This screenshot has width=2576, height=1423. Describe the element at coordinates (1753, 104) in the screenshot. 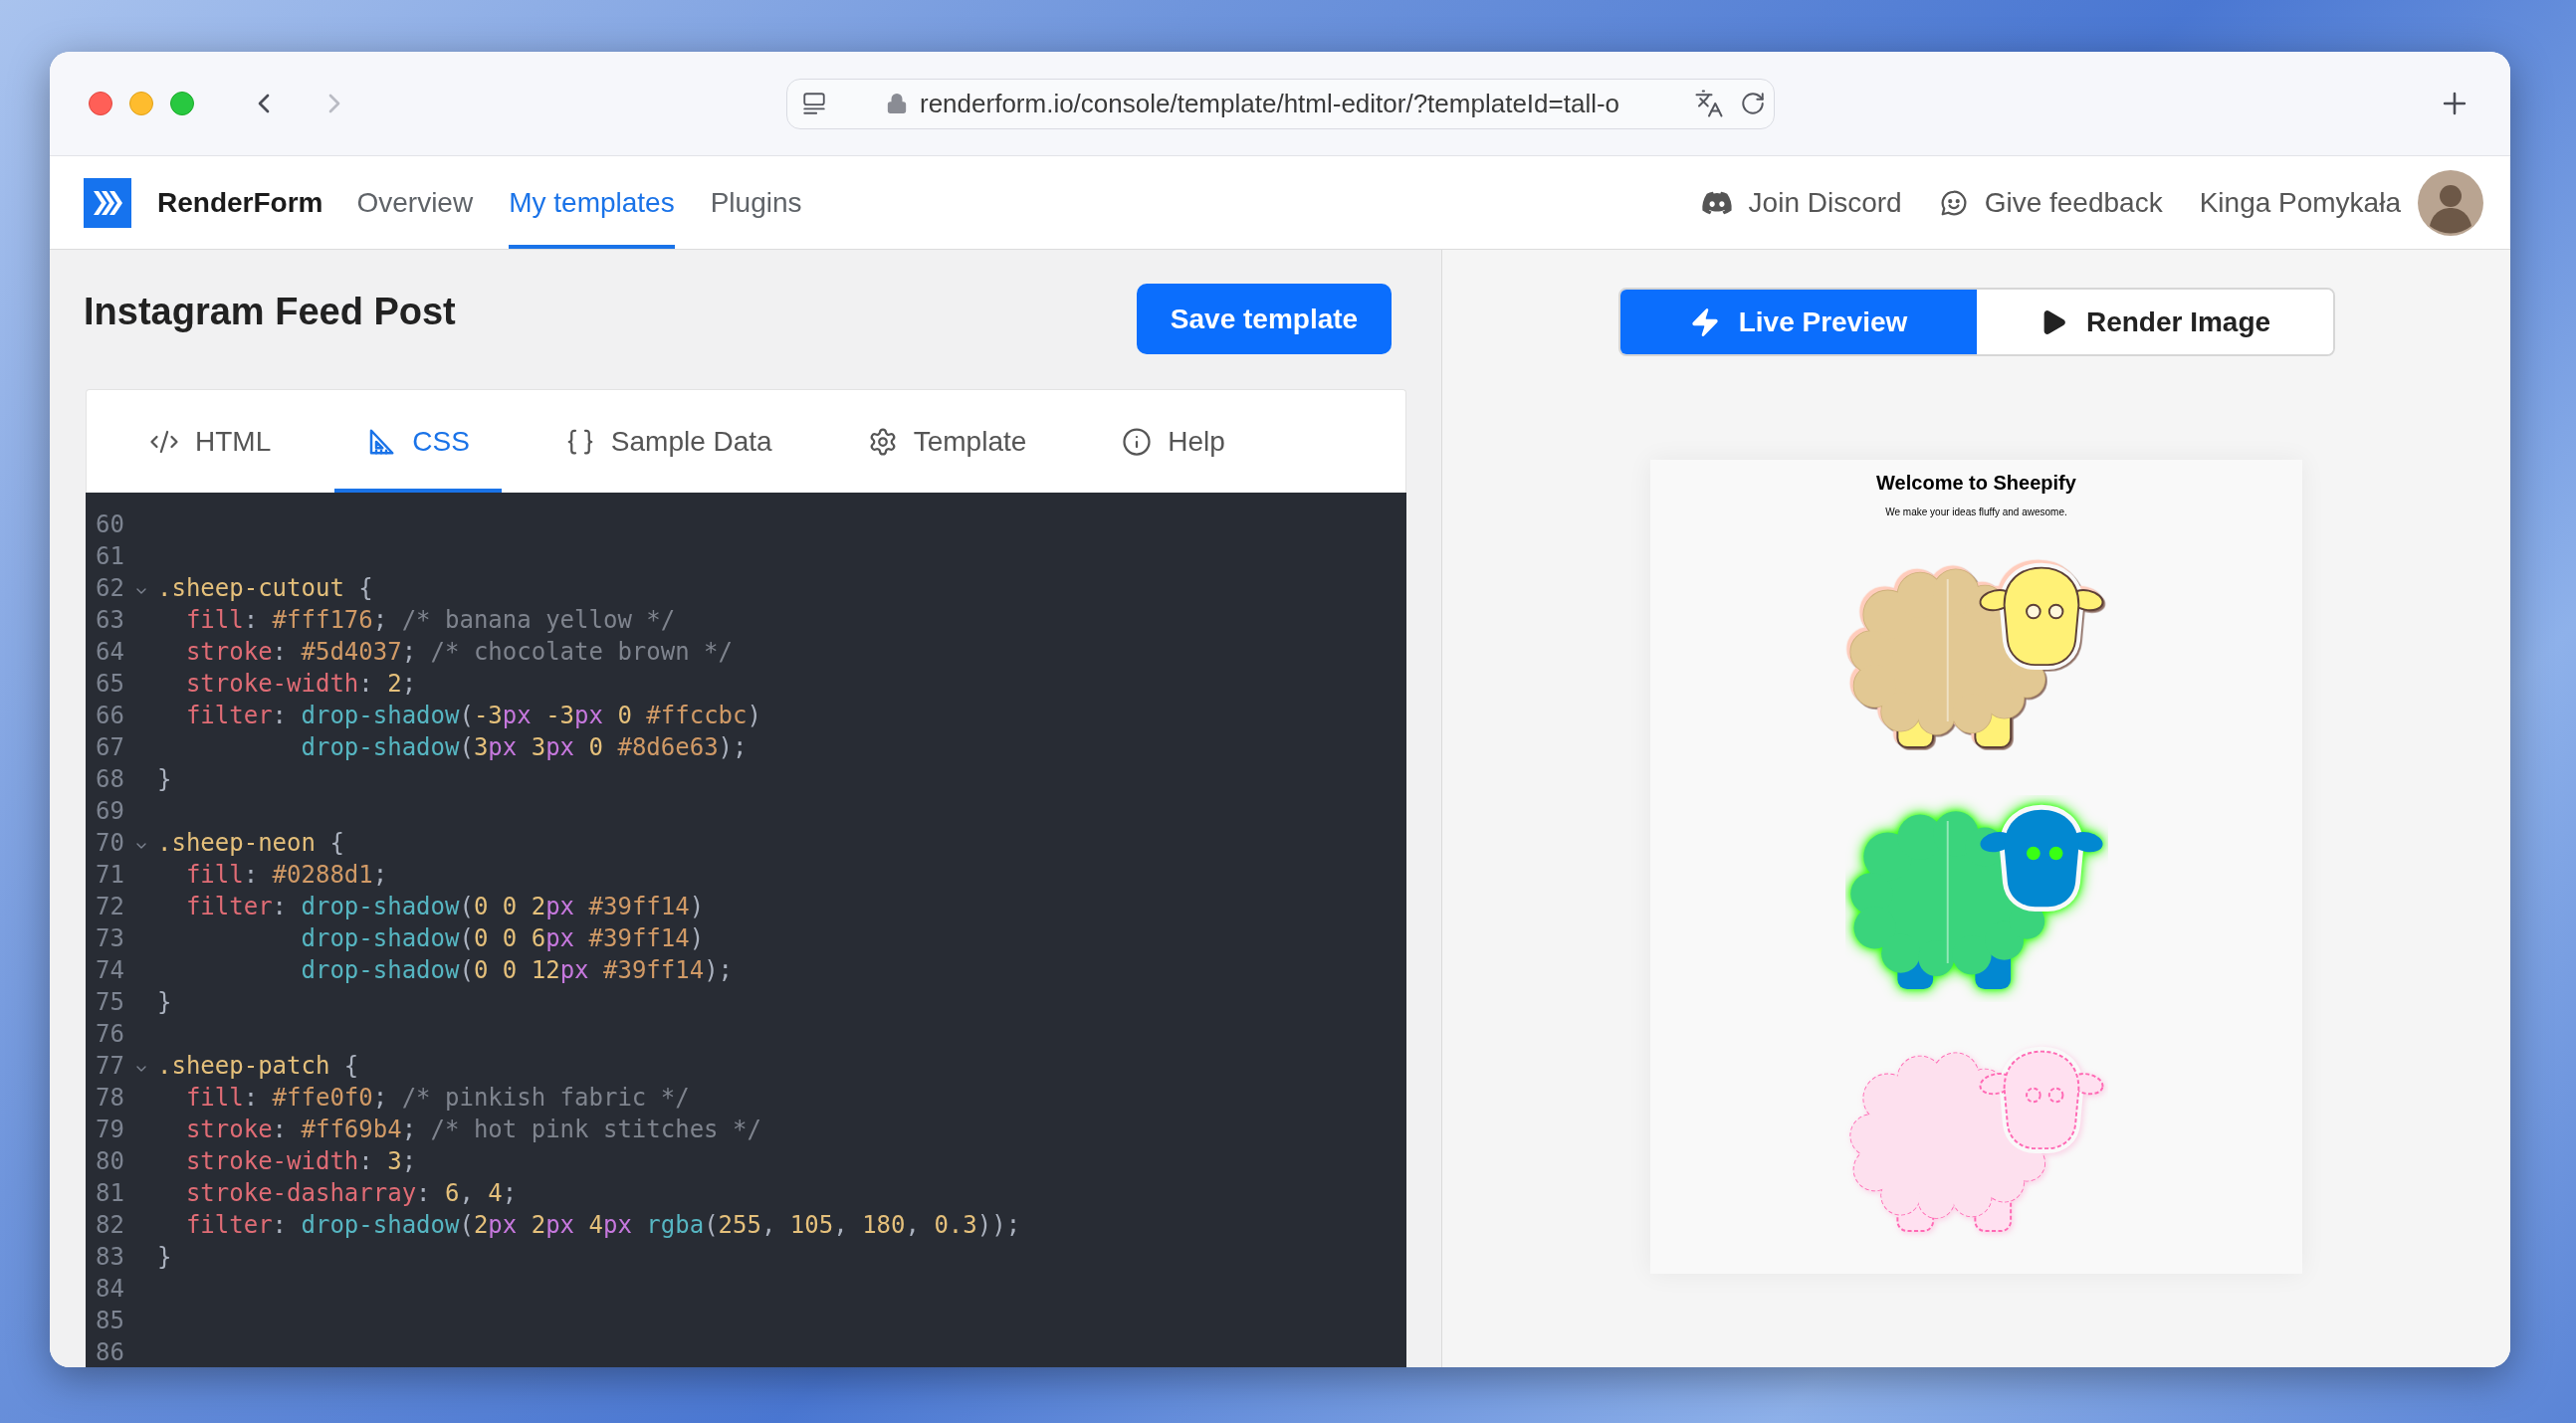

I see `reload-icon` at that location.